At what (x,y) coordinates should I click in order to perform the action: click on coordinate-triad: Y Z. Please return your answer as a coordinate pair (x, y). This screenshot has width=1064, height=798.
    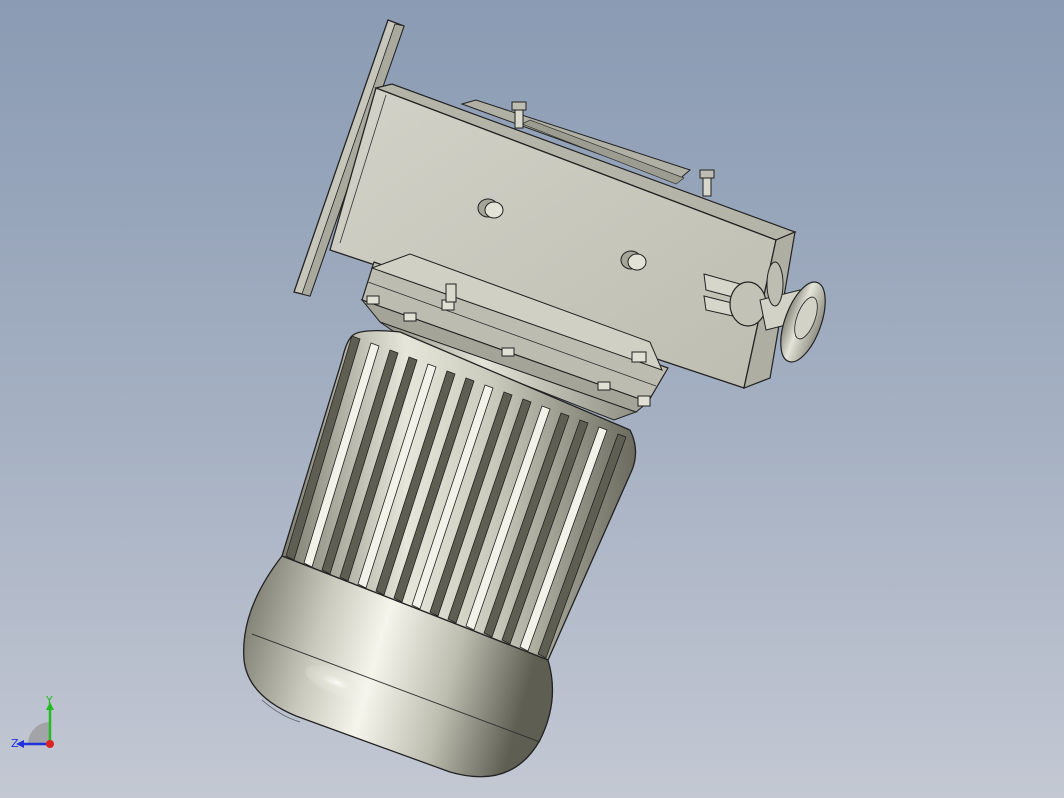
    Looking at the image, I should click on (32, 723).